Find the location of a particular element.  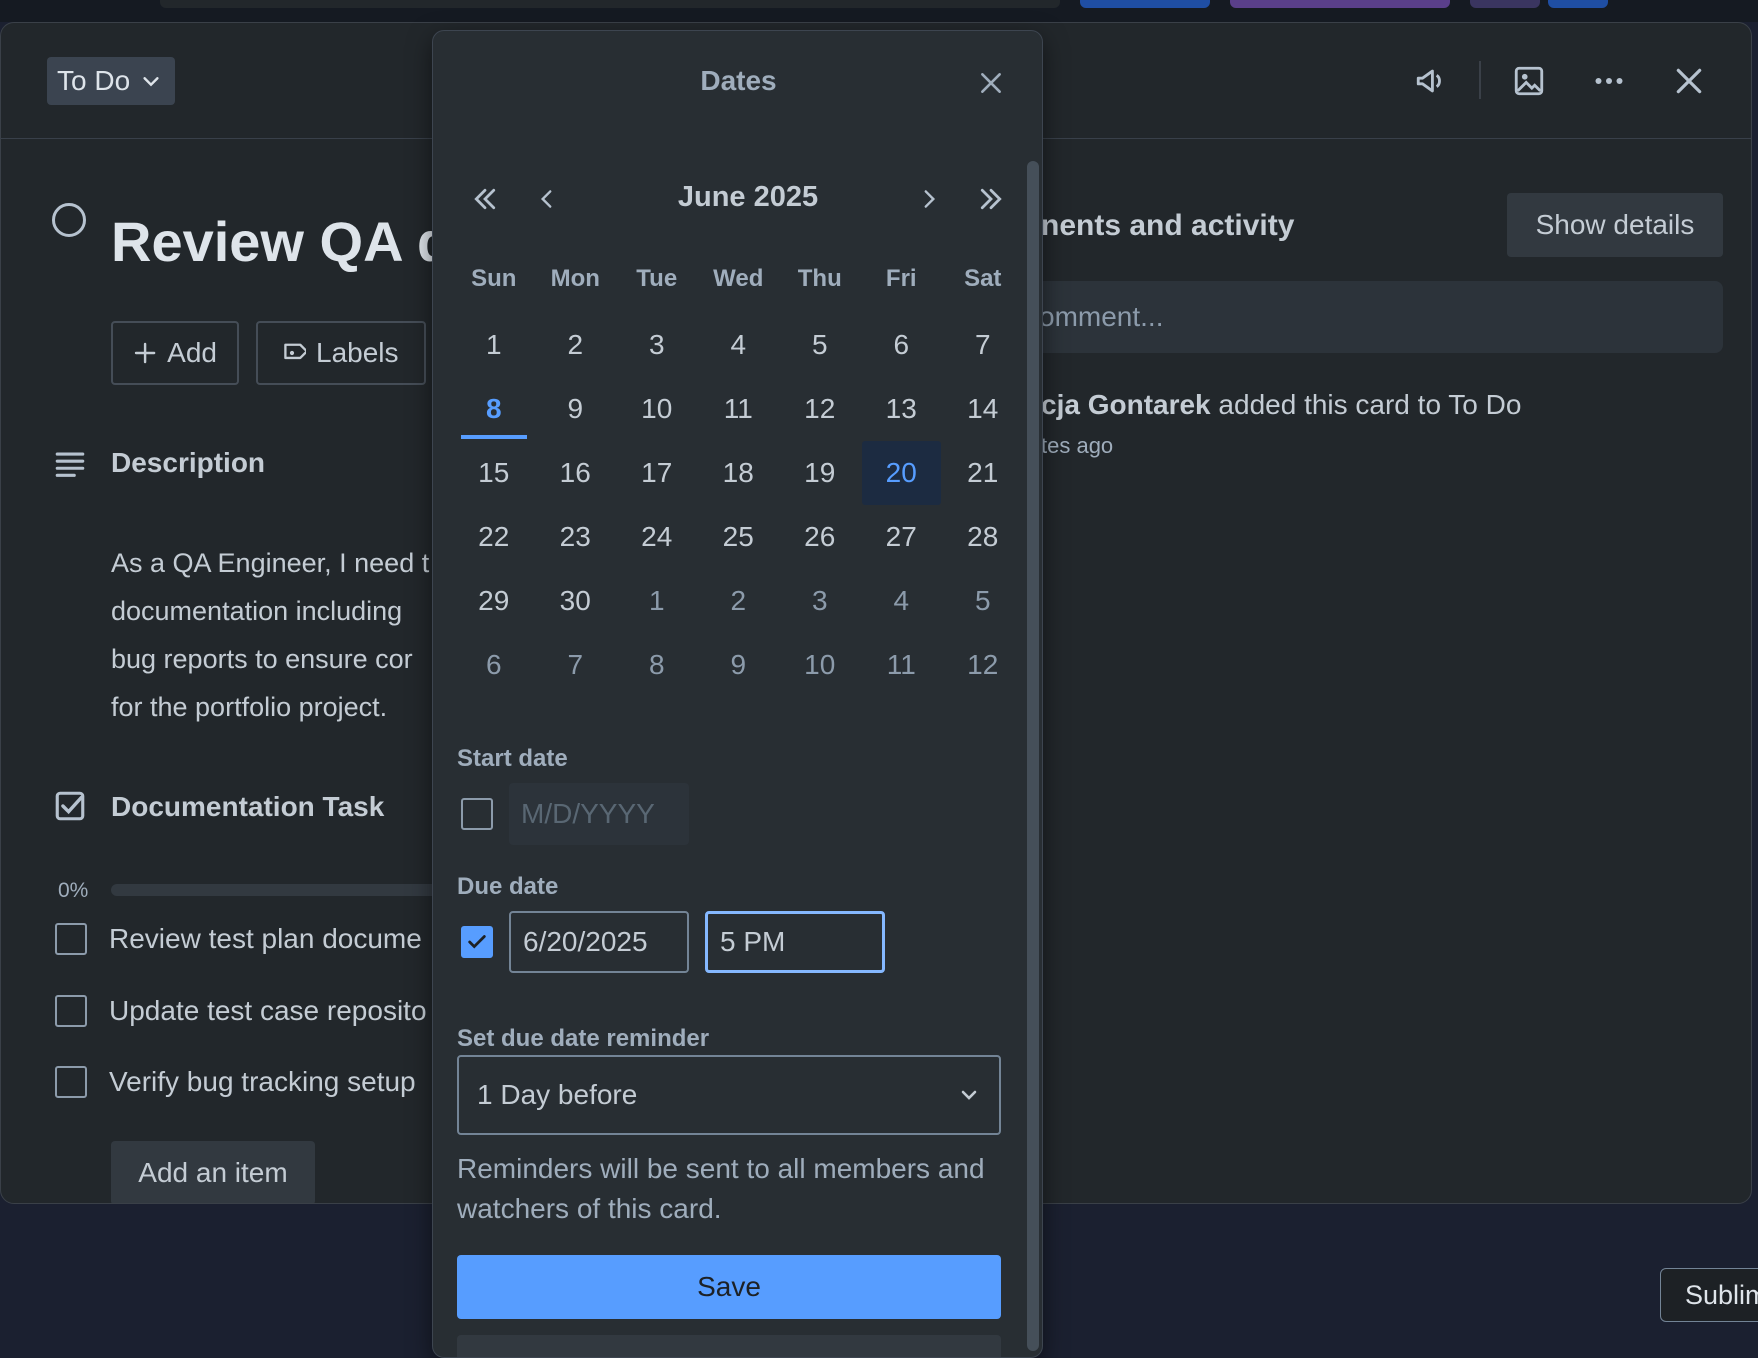

reminder-select: 1 Day before is located at coordinates (729, 1095).